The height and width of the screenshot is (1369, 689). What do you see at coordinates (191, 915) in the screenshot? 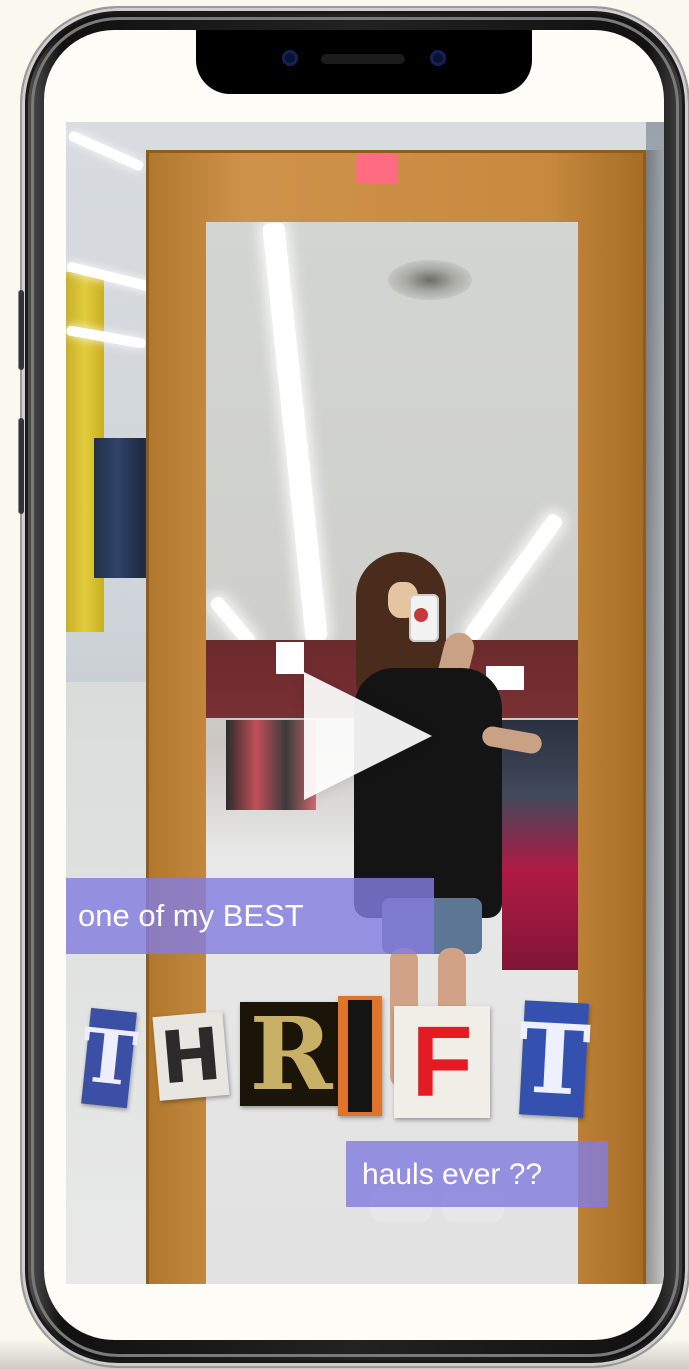
I see `caption-text: one of my BEST` at bounding box center [191, 915].